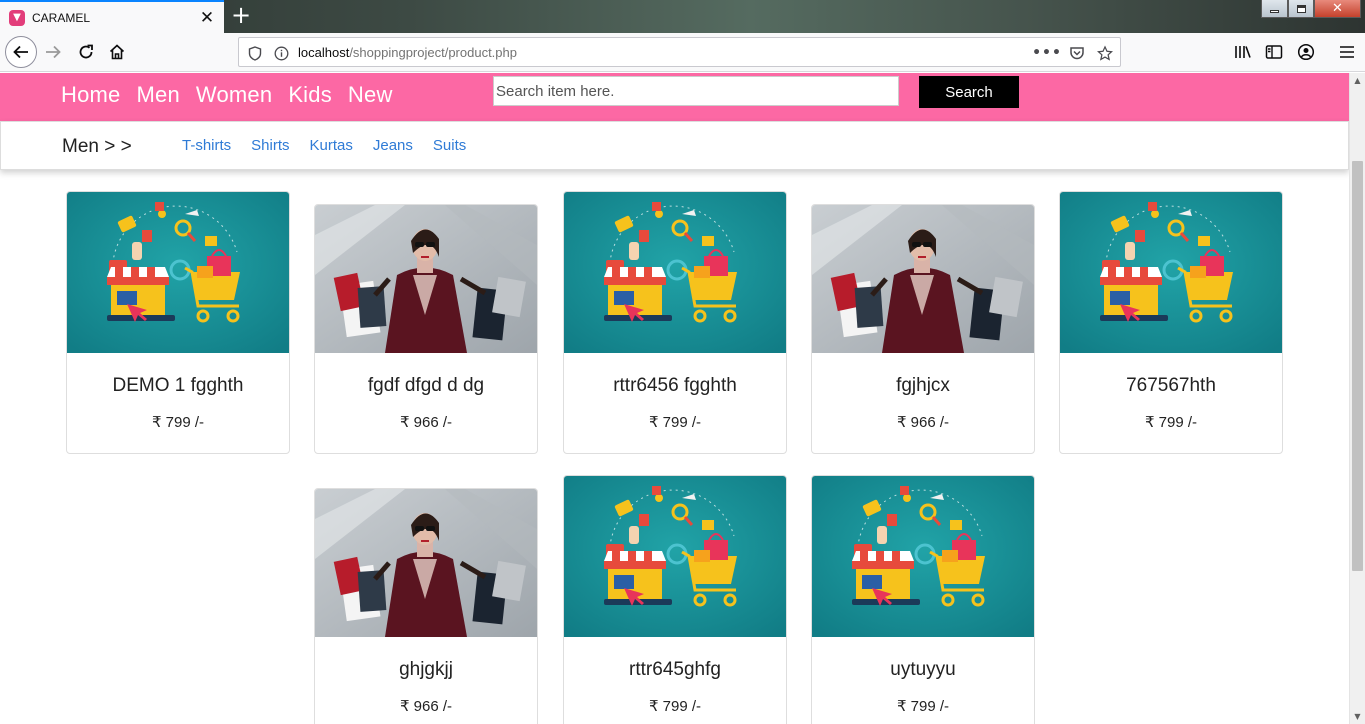  Describe the element at coordinates (1357, 366) in the screenshot. I see `scrollbar-thumb` at that location.